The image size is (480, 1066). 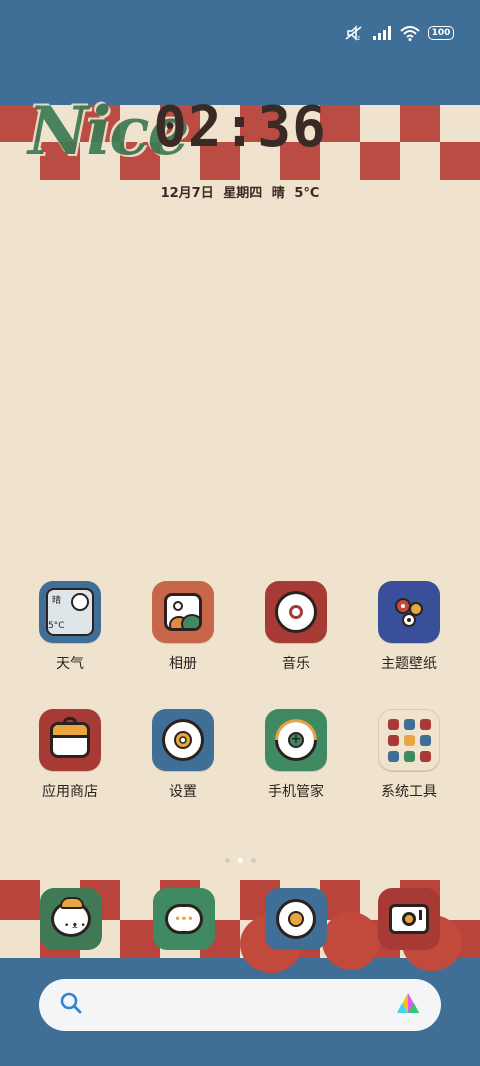 I want to click on app-weather: 晴 5°C 天气, so click(x=70, y=627).